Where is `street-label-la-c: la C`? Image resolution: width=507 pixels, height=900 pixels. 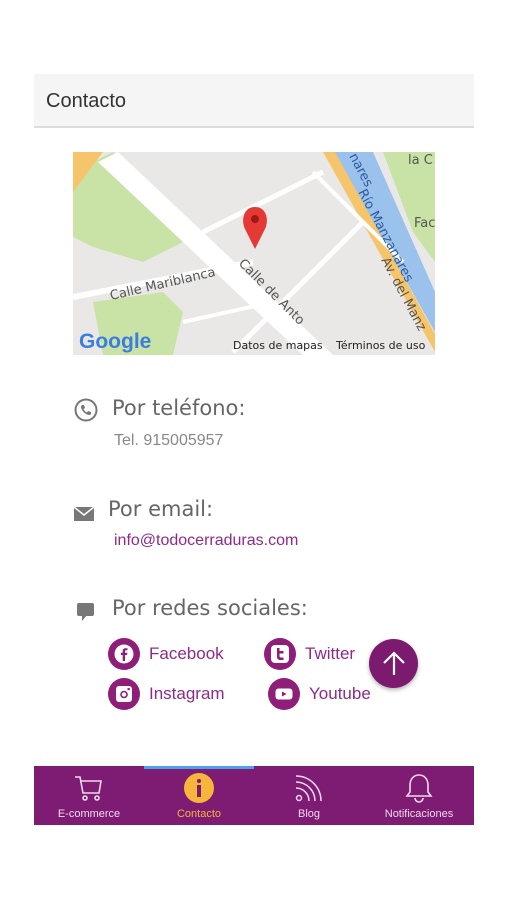 street-label-la-c: la C is located at coordinates (420, 160).